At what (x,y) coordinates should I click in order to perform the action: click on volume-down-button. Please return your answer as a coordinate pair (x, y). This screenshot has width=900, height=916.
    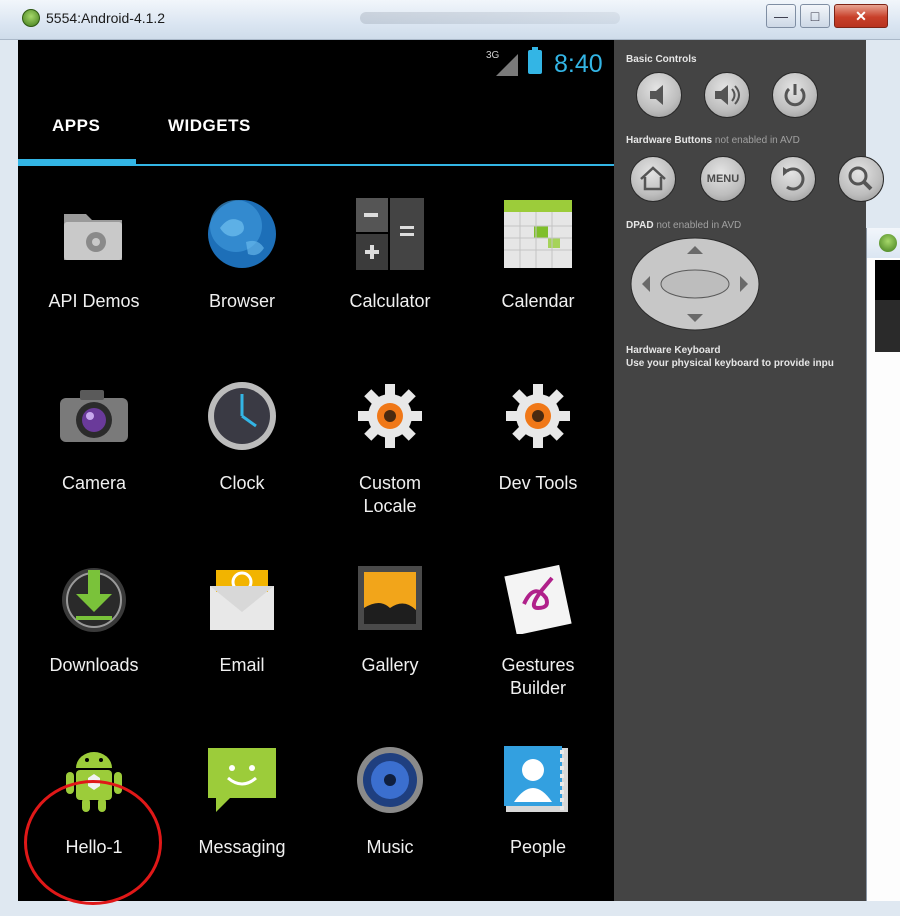
    Looking at the image, I should click on (659, 95).